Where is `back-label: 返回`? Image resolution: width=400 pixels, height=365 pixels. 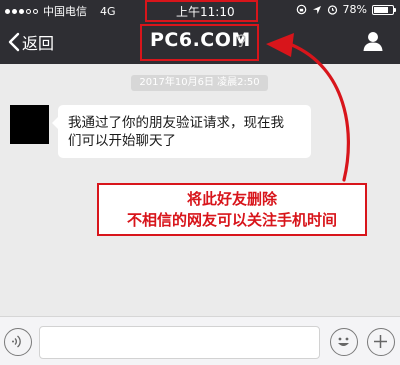
back-label: 返回 is located at coordinates (38, 43).